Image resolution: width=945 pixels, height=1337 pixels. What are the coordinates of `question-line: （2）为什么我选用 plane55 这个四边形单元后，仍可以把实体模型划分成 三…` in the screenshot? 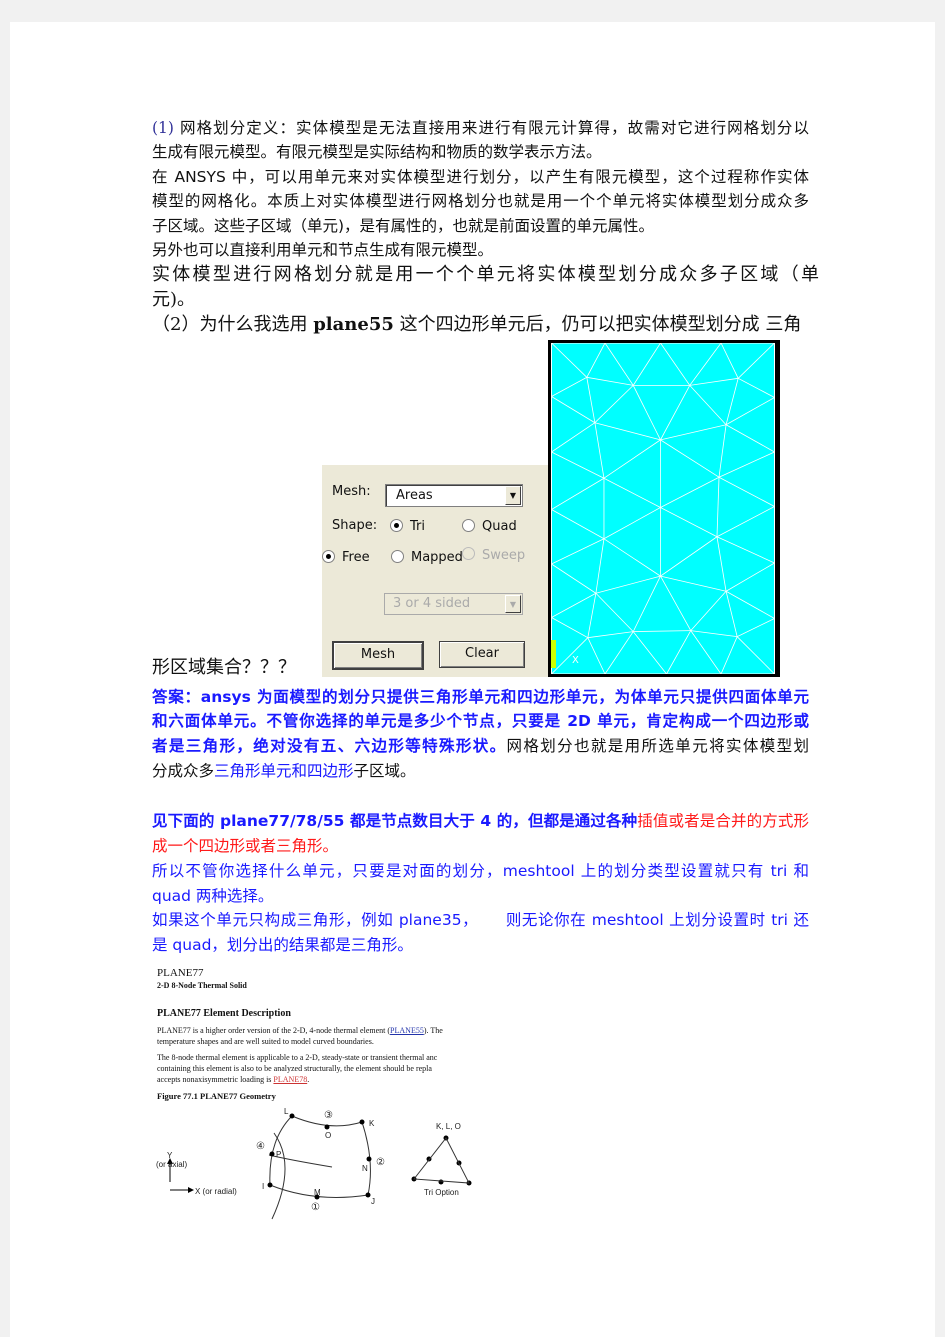 It's located at (477, 324).